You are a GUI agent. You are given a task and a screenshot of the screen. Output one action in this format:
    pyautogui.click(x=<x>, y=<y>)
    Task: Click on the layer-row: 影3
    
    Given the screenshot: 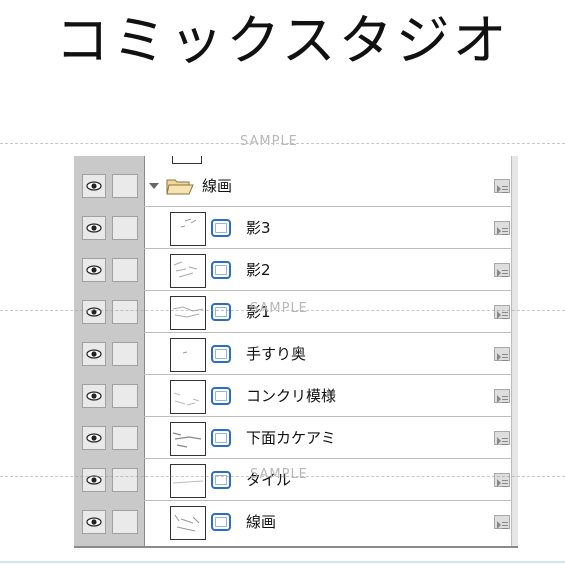 What is the action you would take?
    pyautogui.click(x=293, y=228)
    